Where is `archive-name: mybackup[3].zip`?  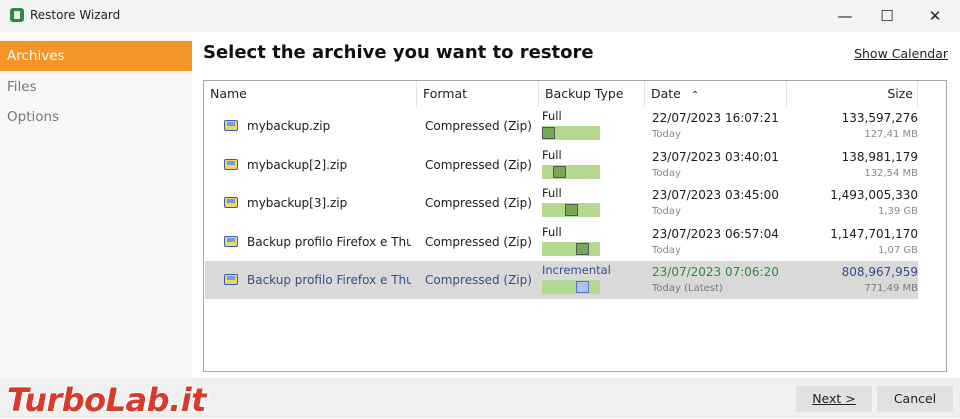 archive-name: mybackup[3].zip is located at coordinates (297, 203).